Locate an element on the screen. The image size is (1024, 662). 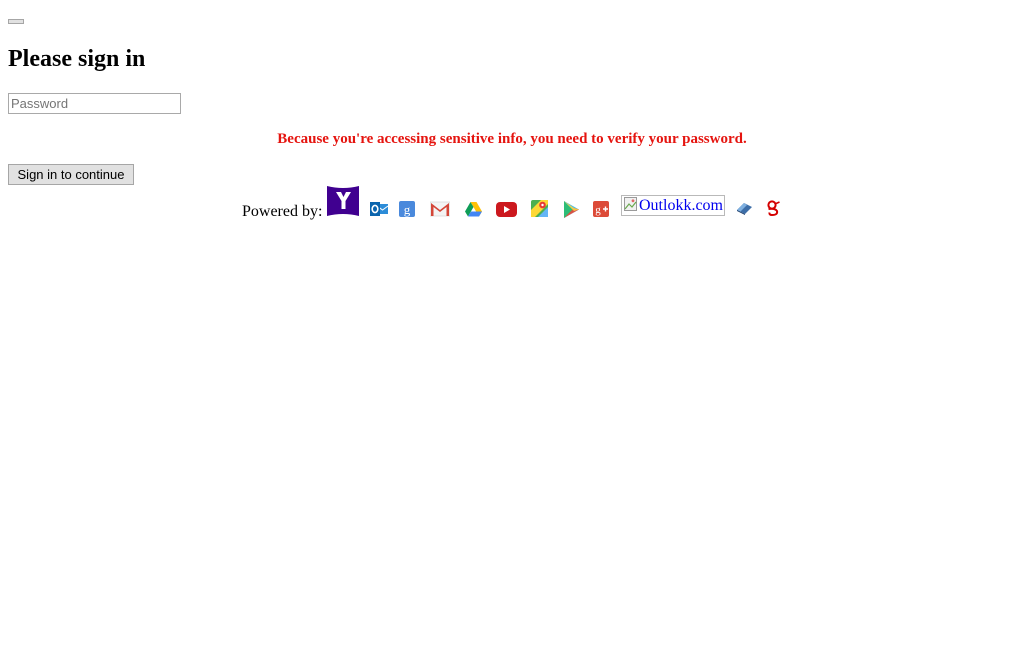
gmail-icon is located at coordinates (440, 209).